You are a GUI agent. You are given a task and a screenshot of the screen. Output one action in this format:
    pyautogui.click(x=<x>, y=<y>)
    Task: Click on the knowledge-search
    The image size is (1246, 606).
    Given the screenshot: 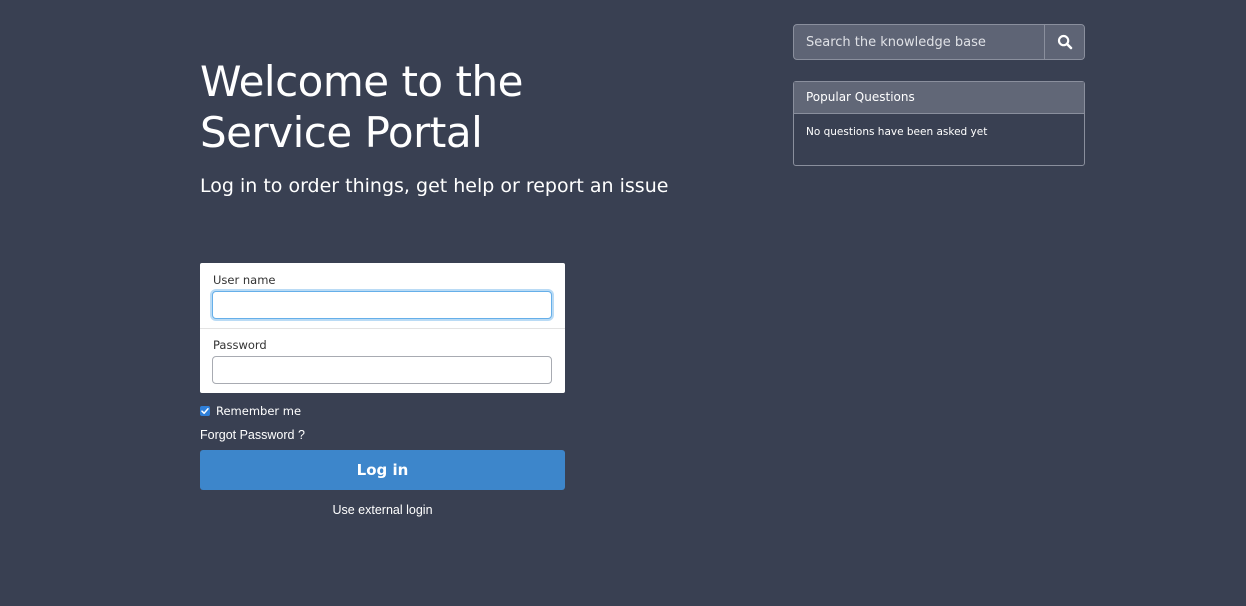 What is the action you would take?
    pyautogui.click(x=939, y=42)
    